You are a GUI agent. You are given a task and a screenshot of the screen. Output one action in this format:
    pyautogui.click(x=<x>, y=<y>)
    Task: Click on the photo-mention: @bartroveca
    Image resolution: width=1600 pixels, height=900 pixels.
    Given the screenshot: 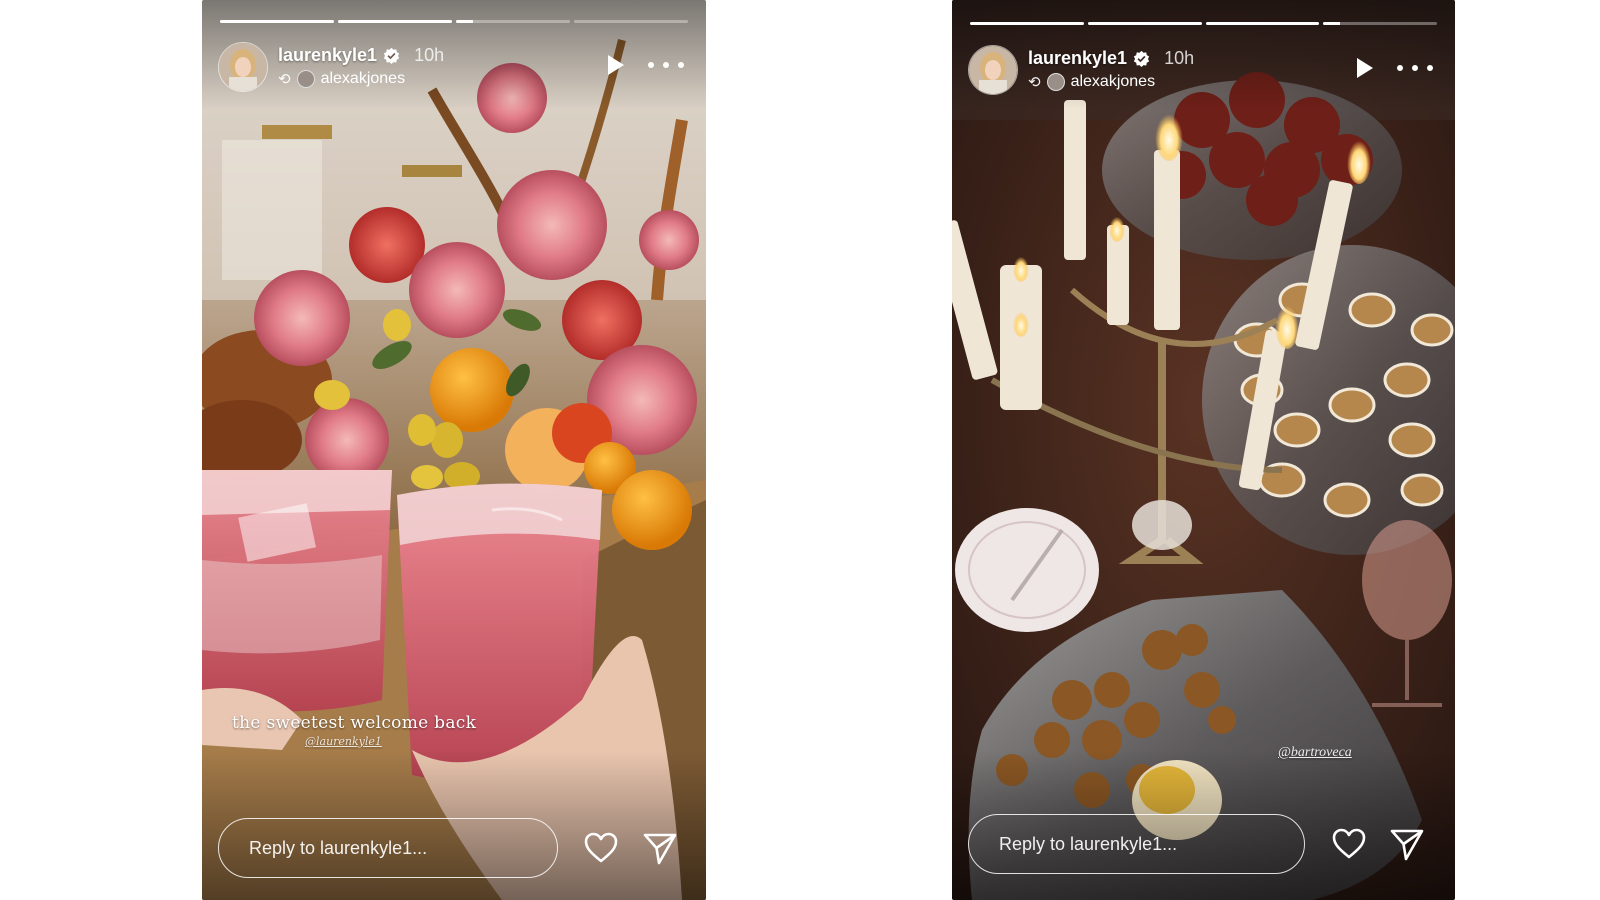 What is the action you would take?
    pyautogui.click(x=1315, y=753)
    